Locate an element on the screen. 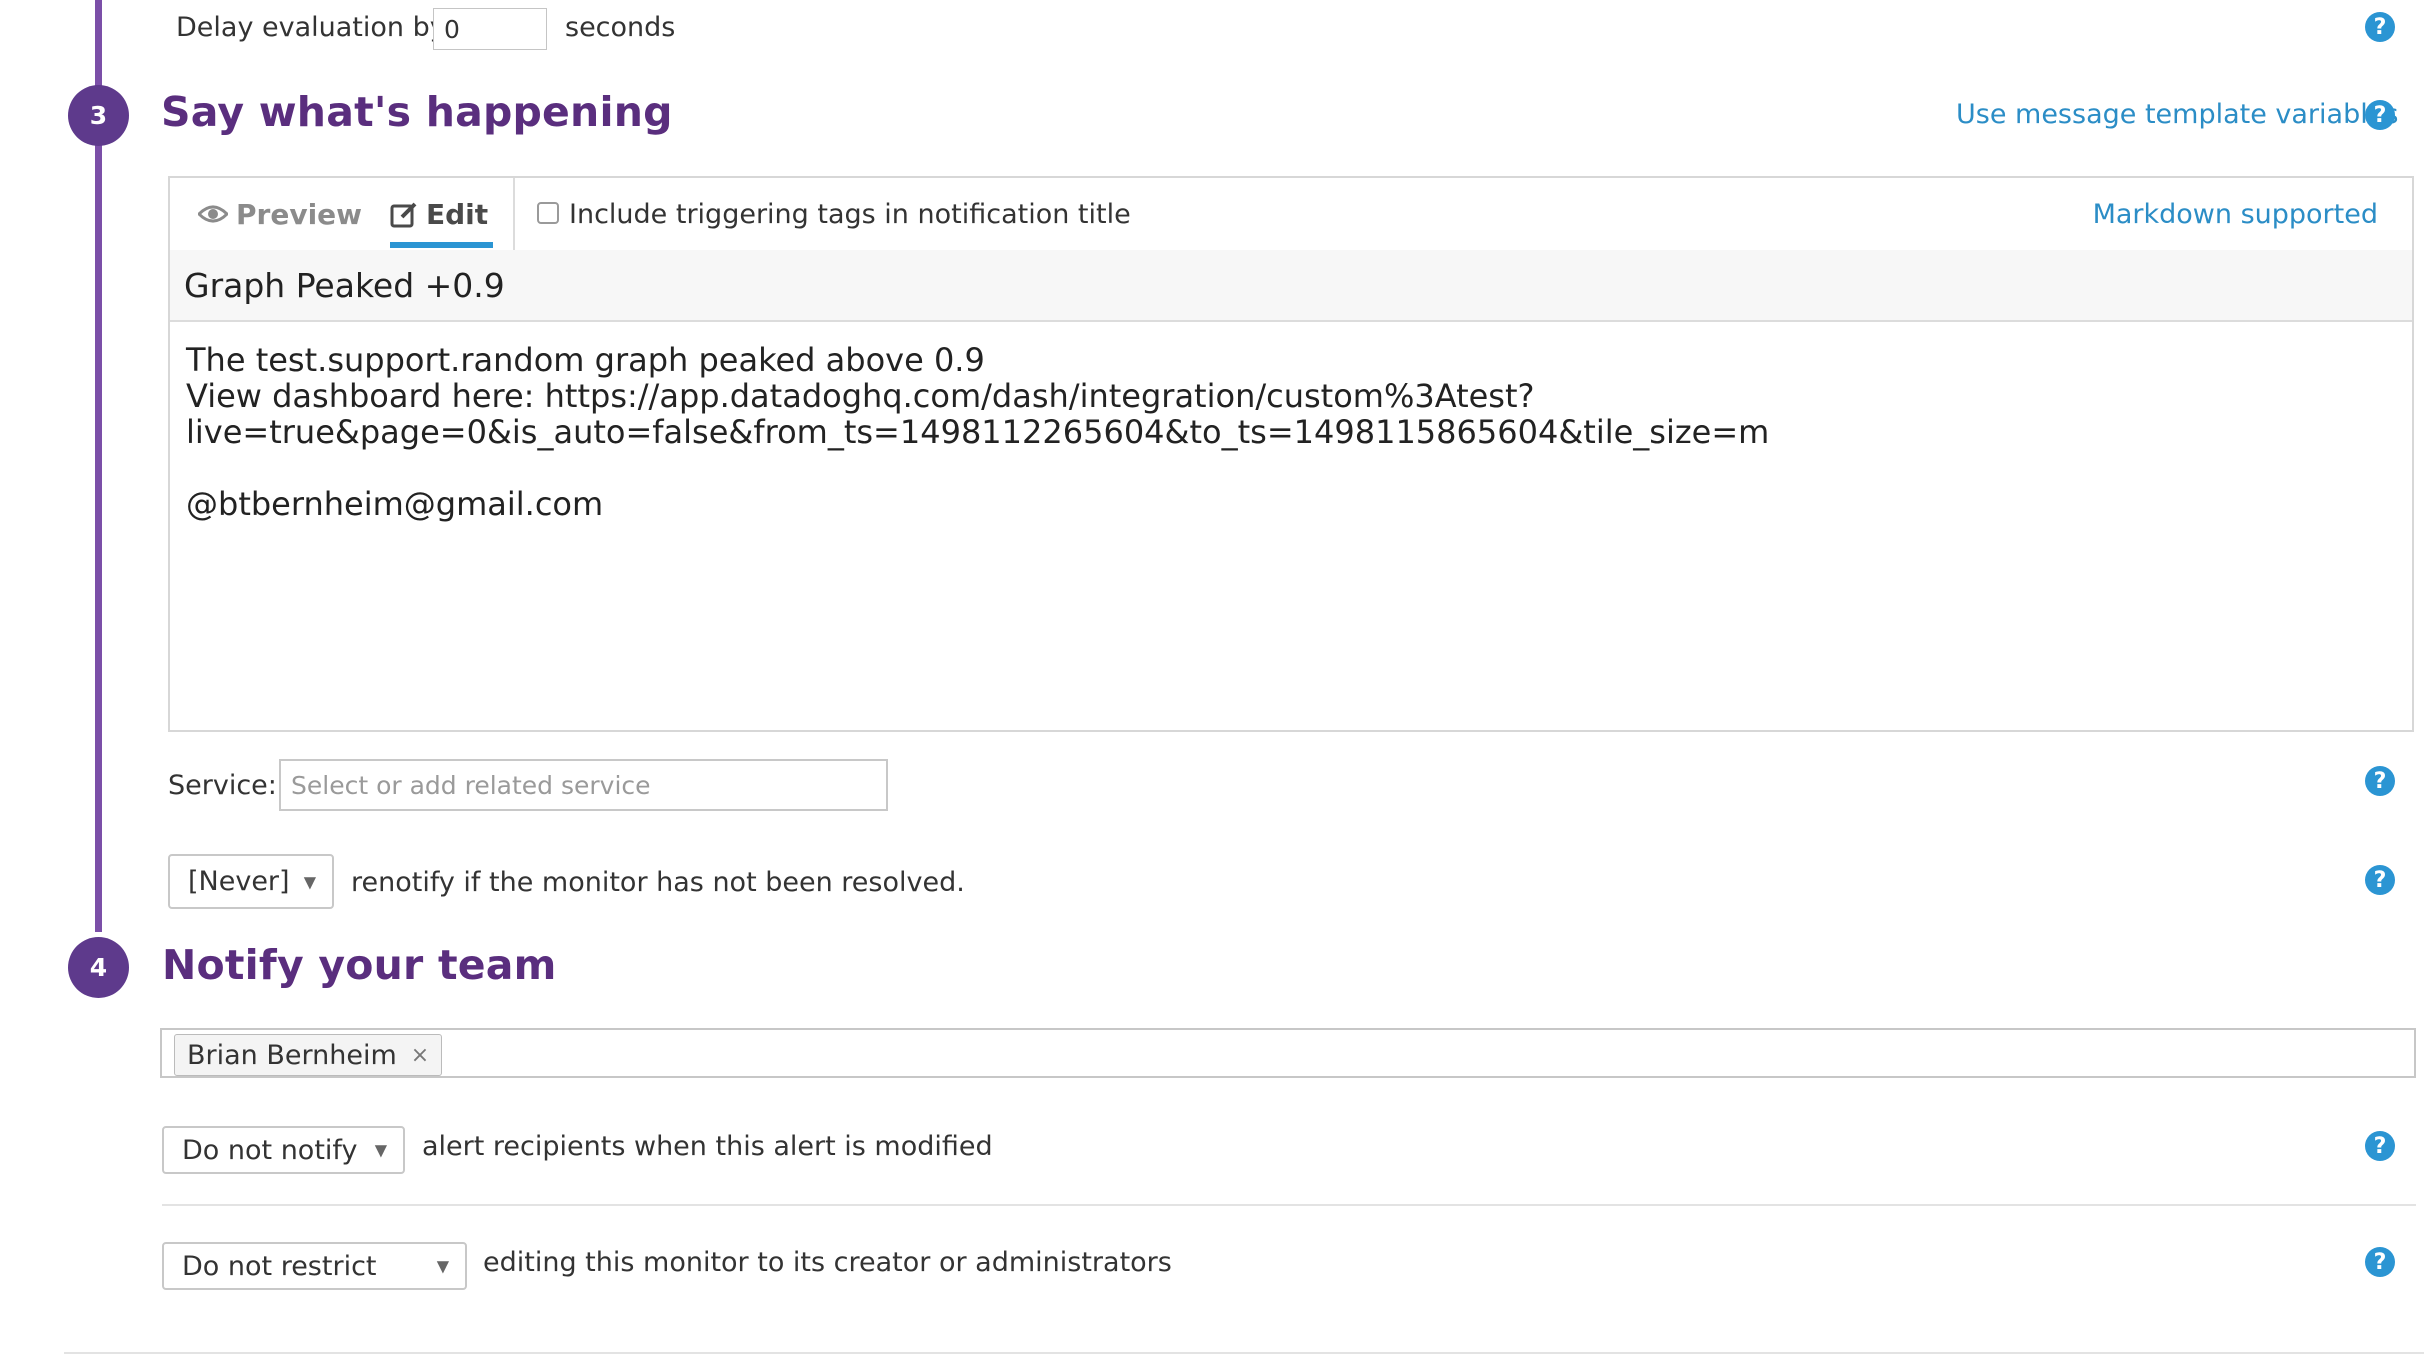 Image resolution: width=2432 pixels, height=1354 pixels. section-divider is located at coordinates (1289, 1205).